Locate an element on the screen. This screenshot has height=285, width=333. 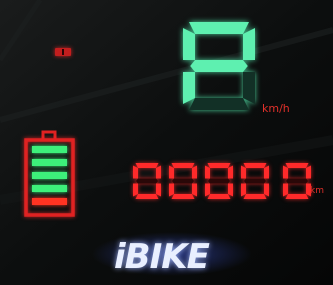
odometer-digit-0-segment-d is located at coordinates (147, 196).